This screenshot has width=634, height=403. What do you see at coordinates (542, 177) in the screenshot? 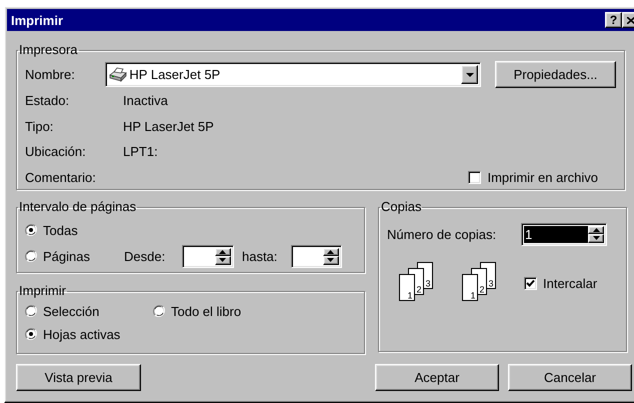
I see `checkbox-label: Imprimir en archivo` at bounding box center [542, 177].